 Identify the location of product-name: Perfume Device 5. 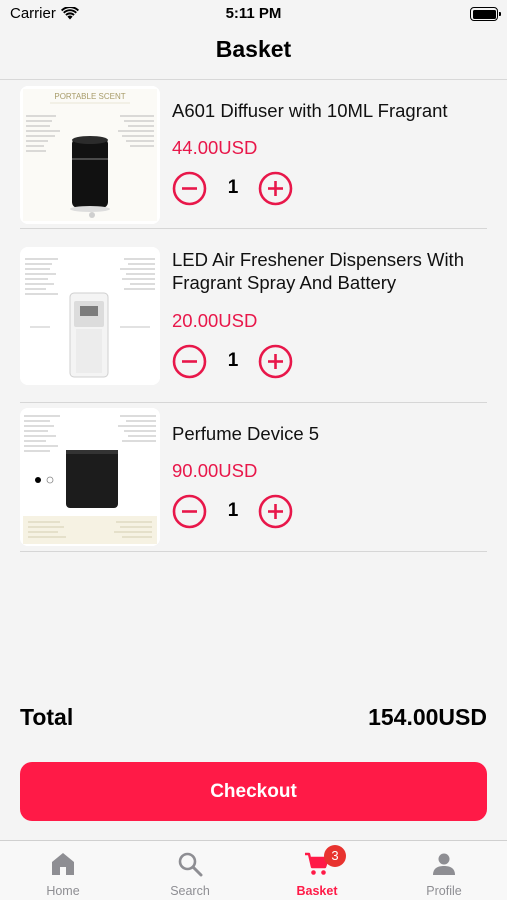
(332, 433).